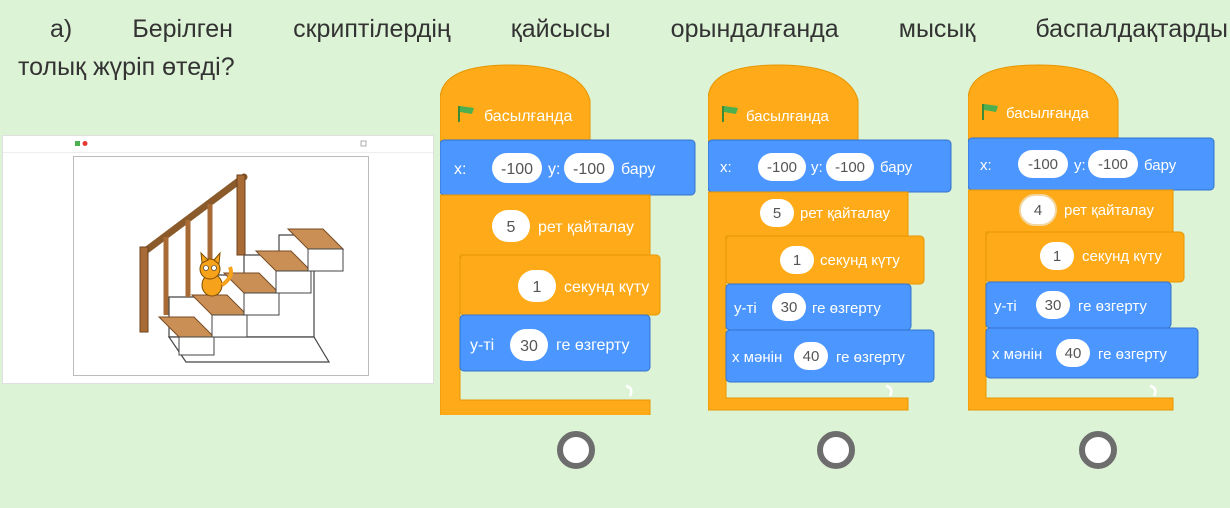 This screenshot has height=508, width=1230. What do you see at coordinates (363, 143) in the screenshot?
I see `fullscreen-icon` at bounding box center [363, 143].